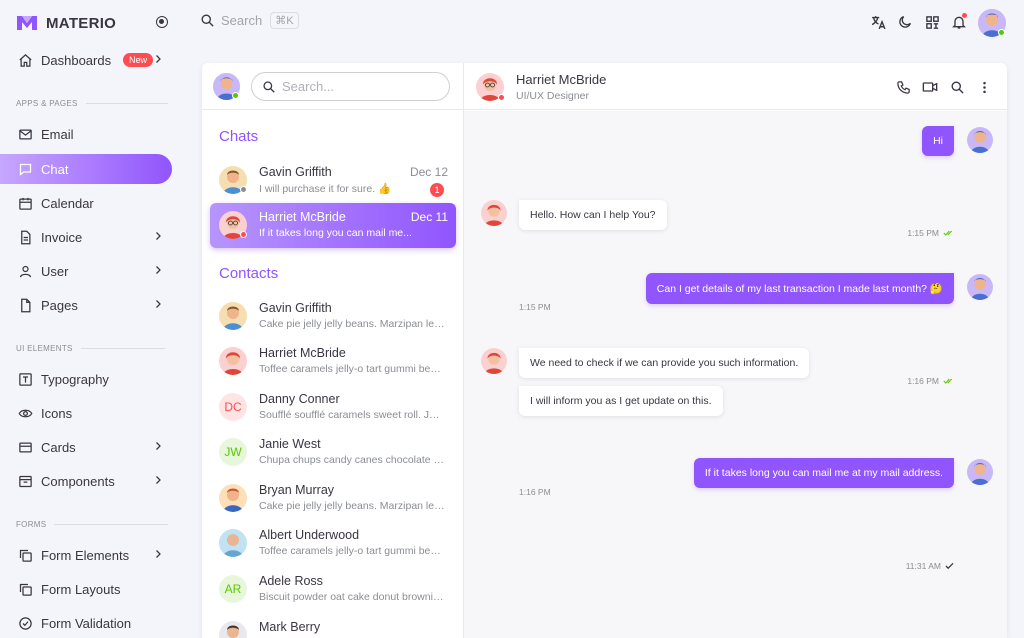 This screenshot has width=1024, height=638. What do you see at coordinates (429, 217) in the screenshot?
I see `chat-date: Dec 11` at bounding box center [429, 217].